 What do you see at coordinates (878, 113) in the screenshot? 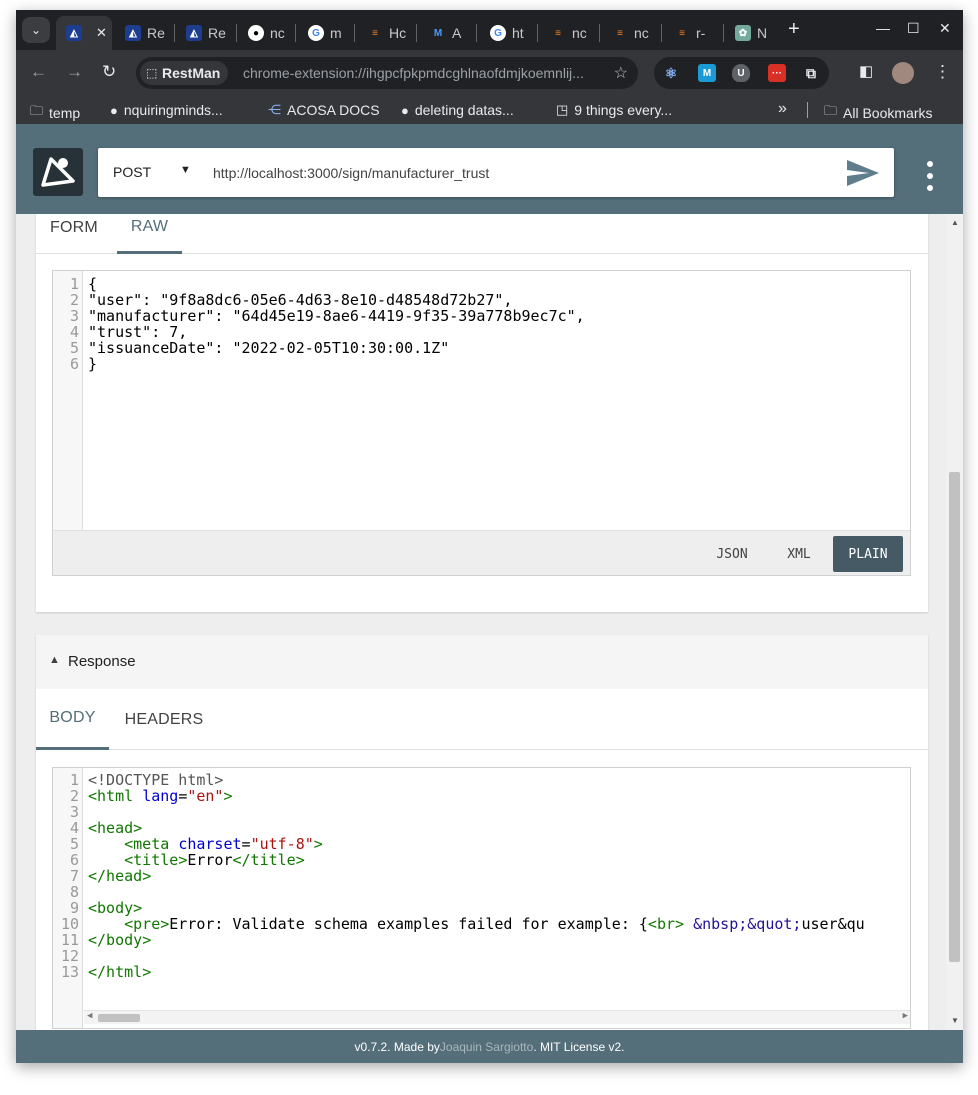
I see `all-bookmarks: 🗀 All Bookmarks` at bounding box center [878, 113].